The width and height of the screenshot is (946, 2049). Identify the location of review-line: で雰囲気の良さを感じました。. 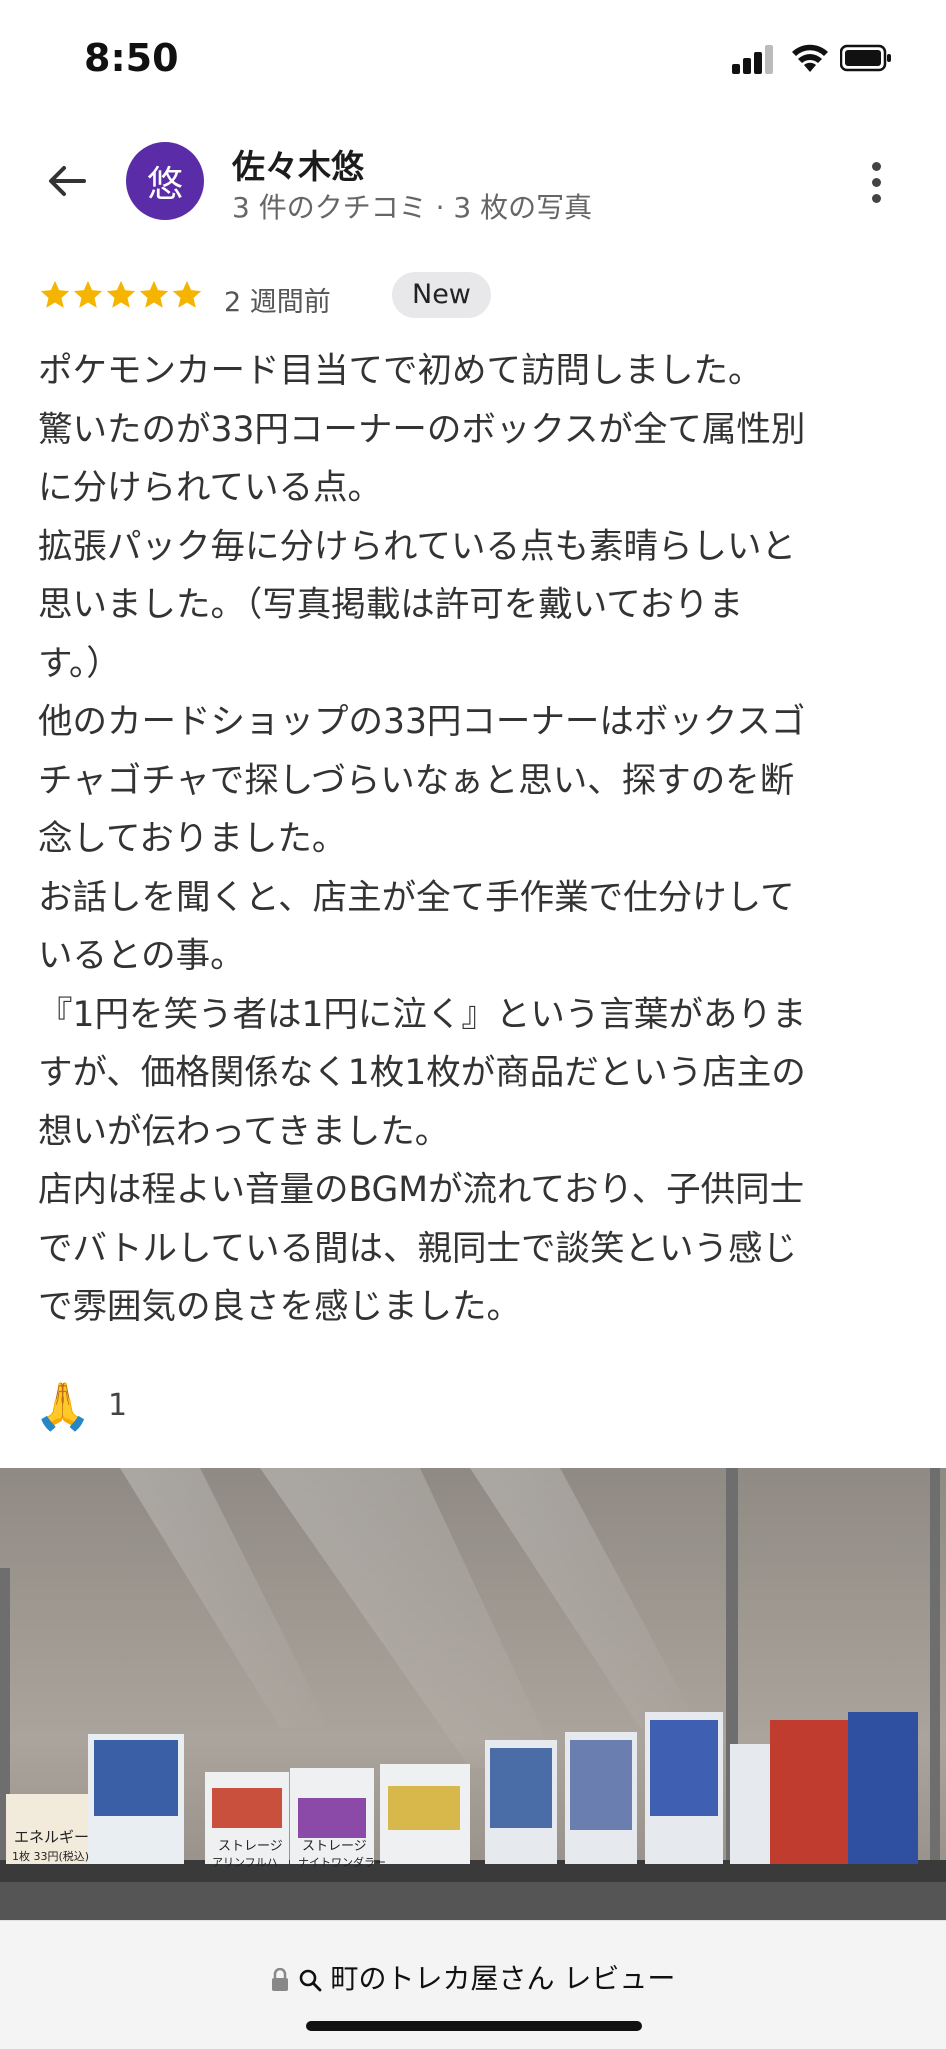
(279, 1307).